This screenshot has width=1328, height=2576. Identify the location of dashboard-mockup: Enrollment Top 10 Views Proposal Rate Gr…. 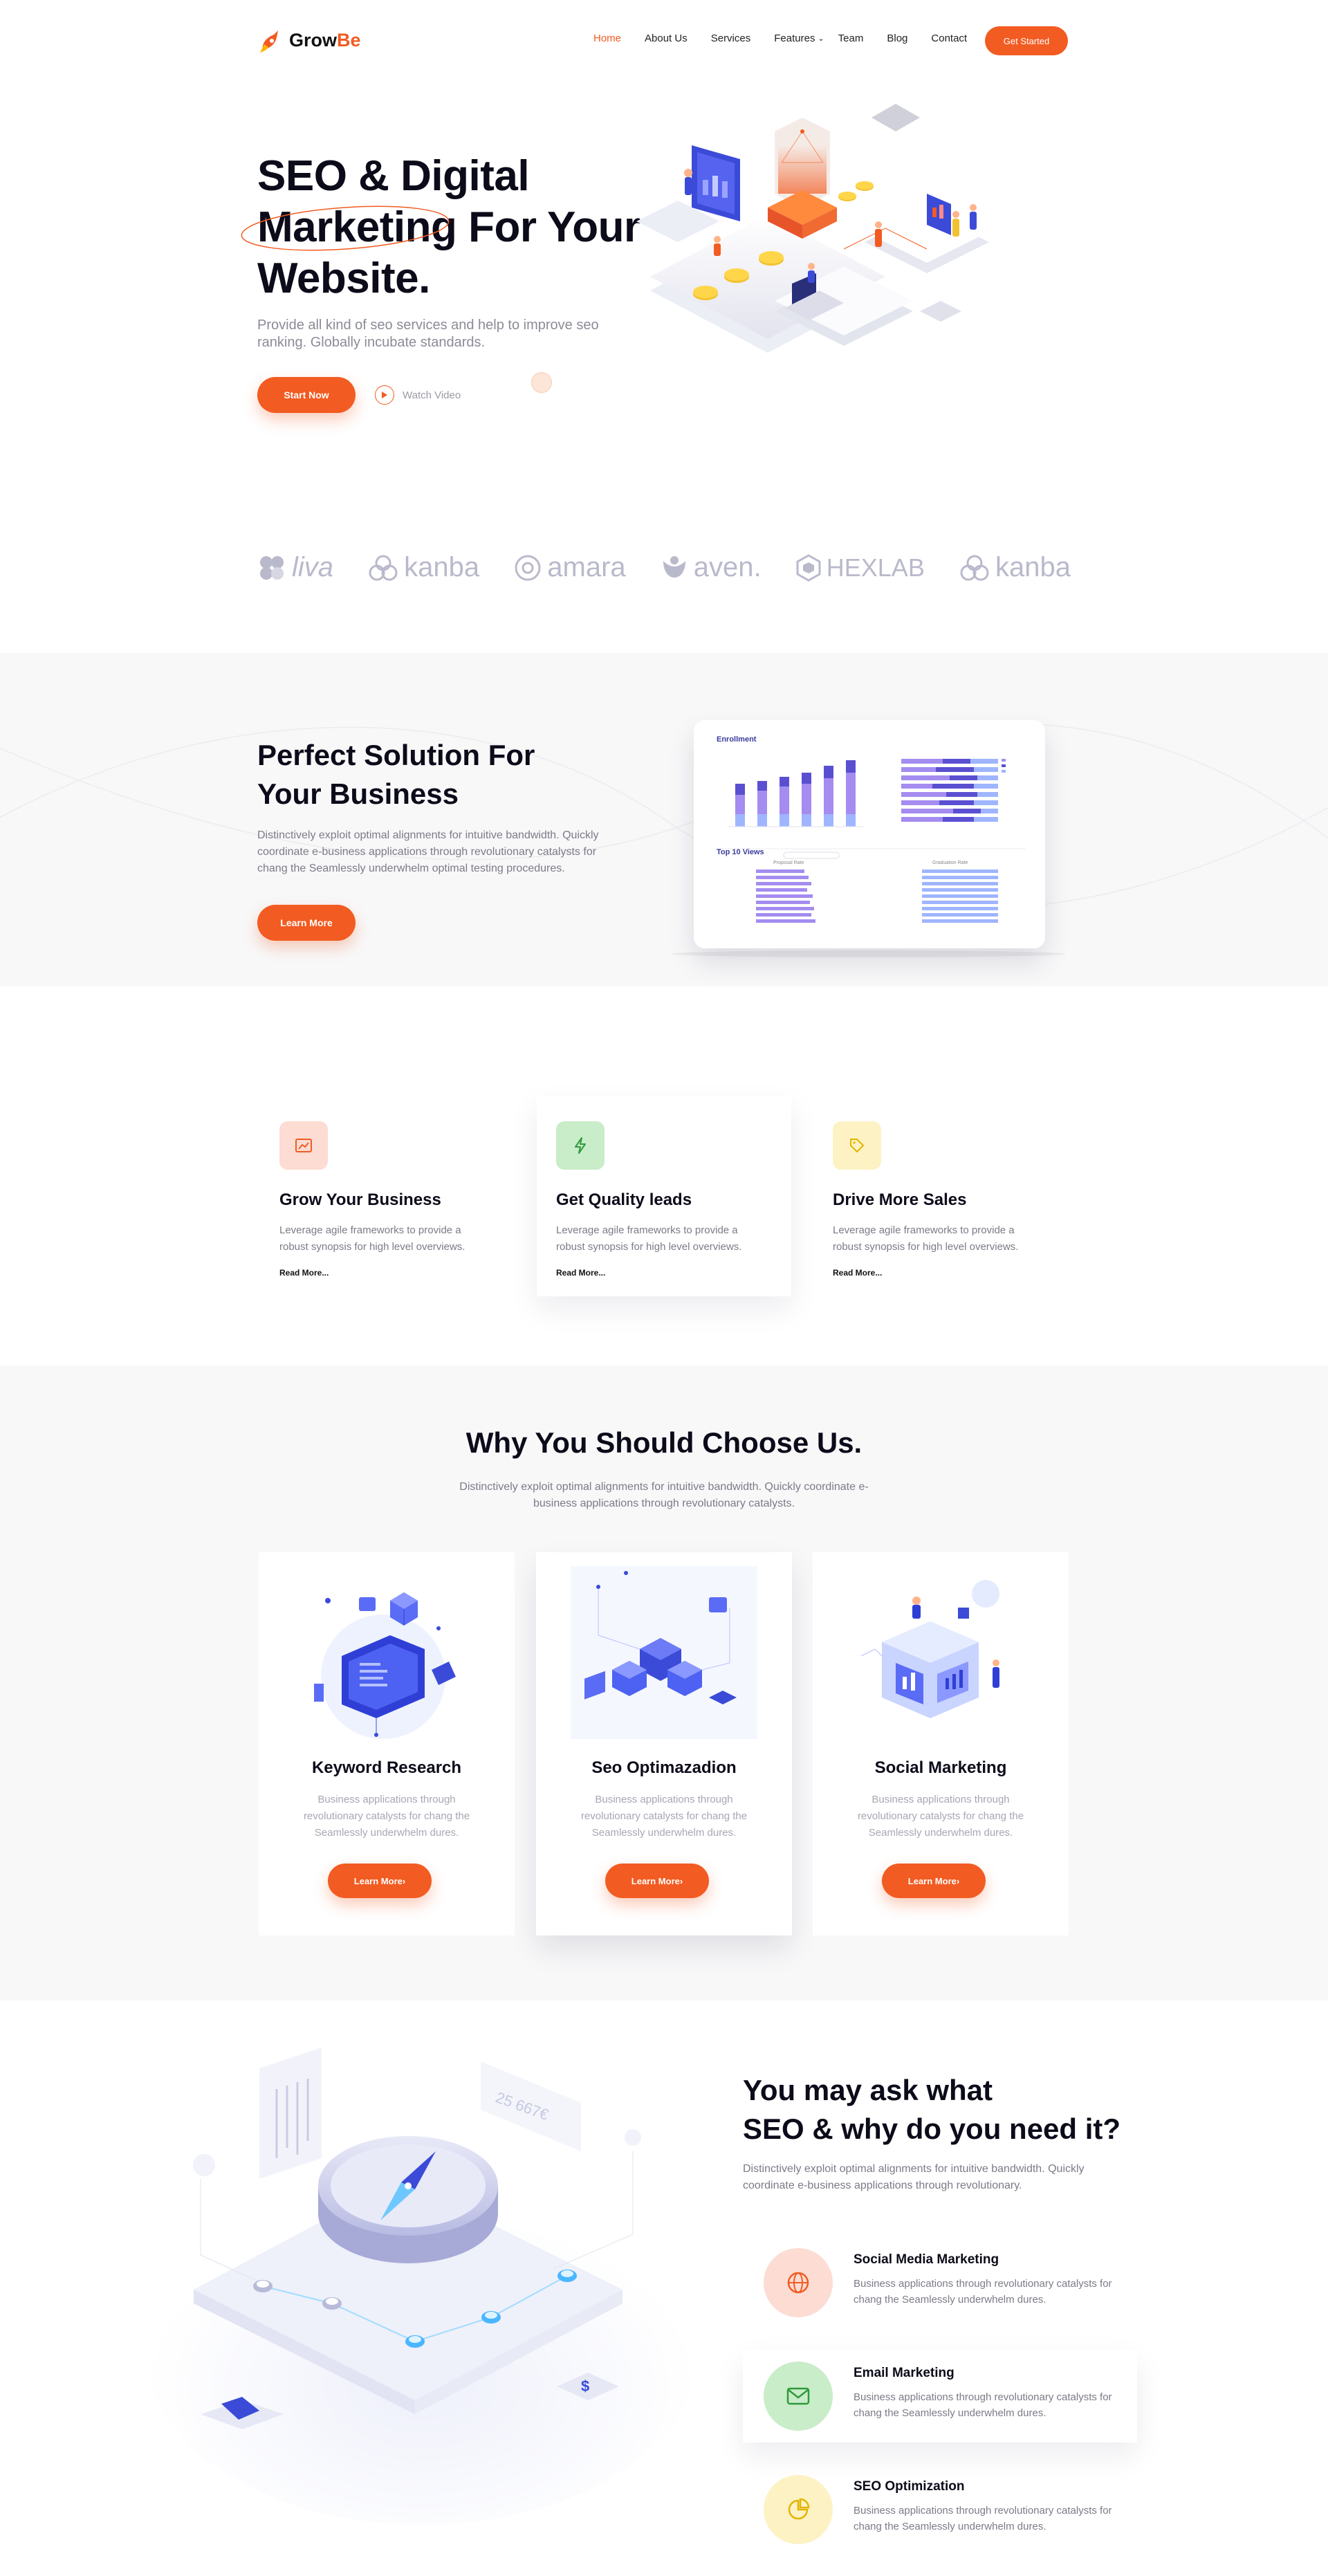
(869, 834).